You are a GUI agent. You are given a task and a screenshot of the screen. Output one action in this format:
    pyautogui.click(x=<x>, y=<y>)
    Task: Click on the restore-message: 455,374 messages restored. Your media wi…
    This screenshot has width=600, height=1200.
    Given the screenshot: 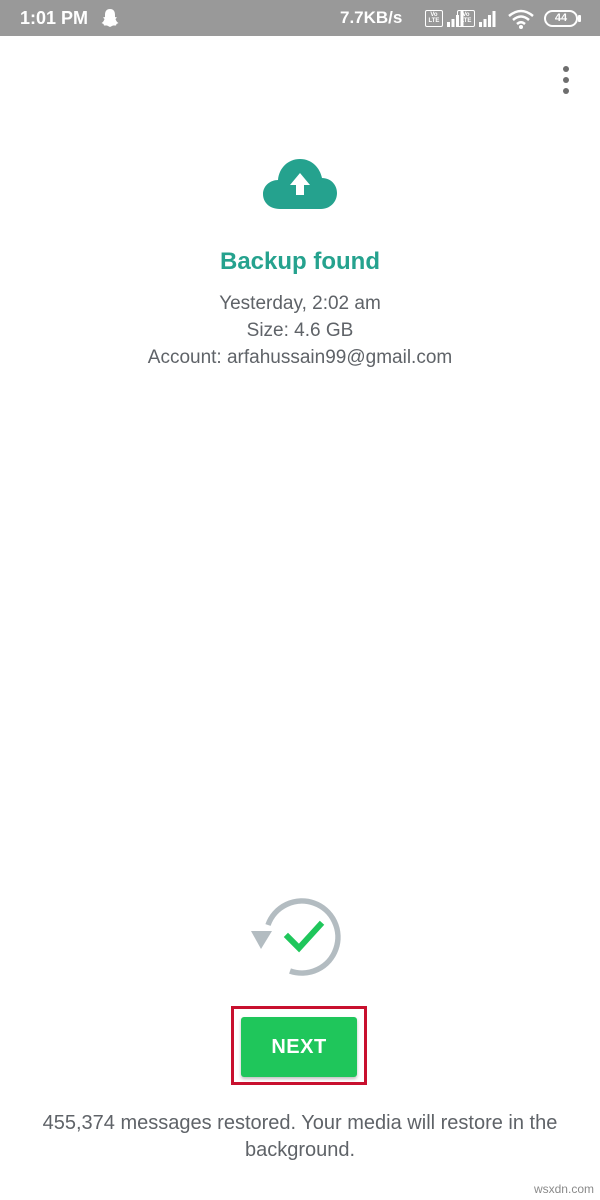 What is the action you would take?
    pyautogui.click(x=300, y=1136)
    